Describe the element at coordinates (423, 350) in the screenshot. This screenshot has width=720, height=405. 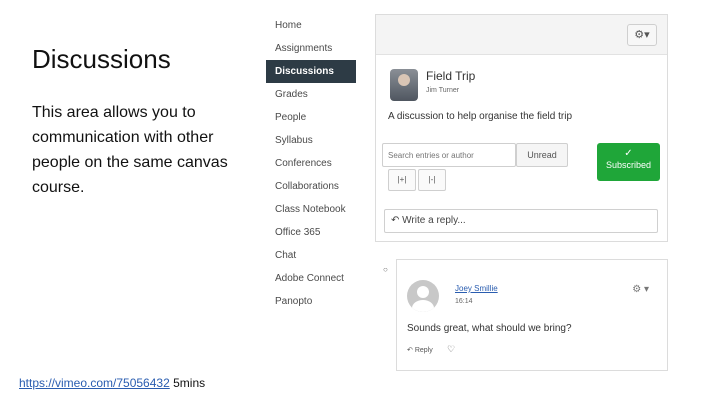
I see `reply-label: Reply` at that location.